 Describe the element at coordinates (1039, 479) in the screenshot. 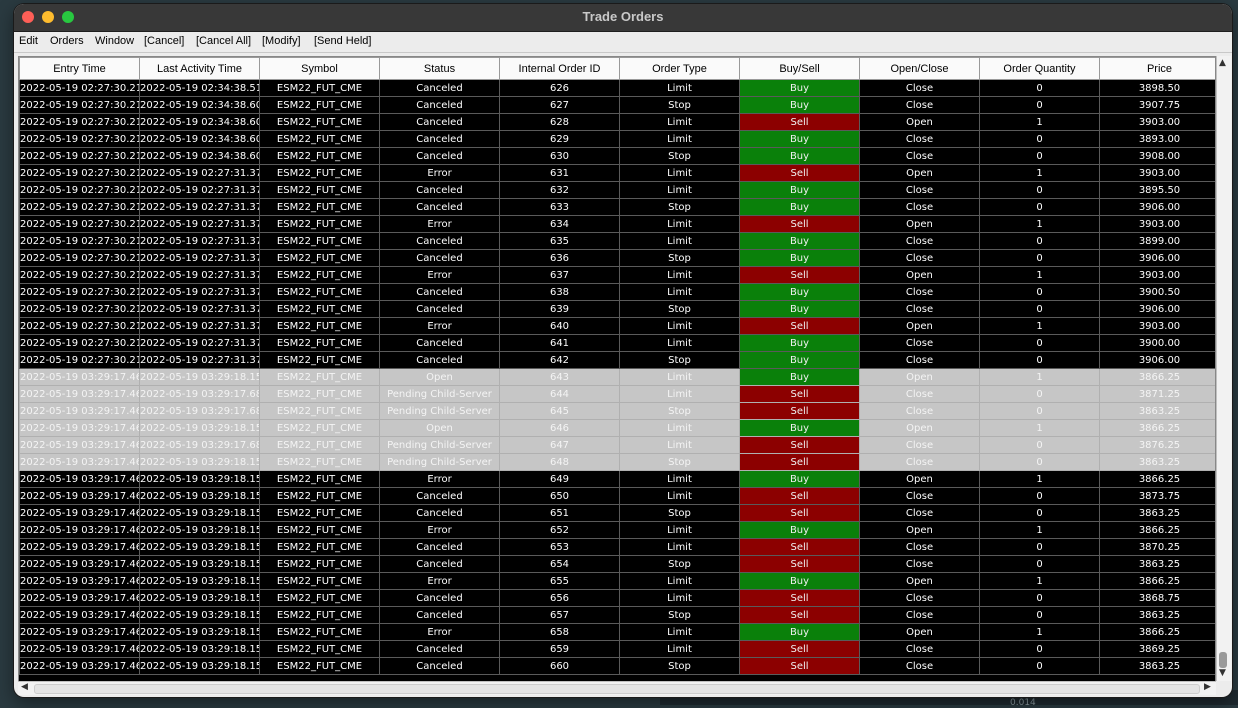

I see `cell-order-quantity: 1` at that location.